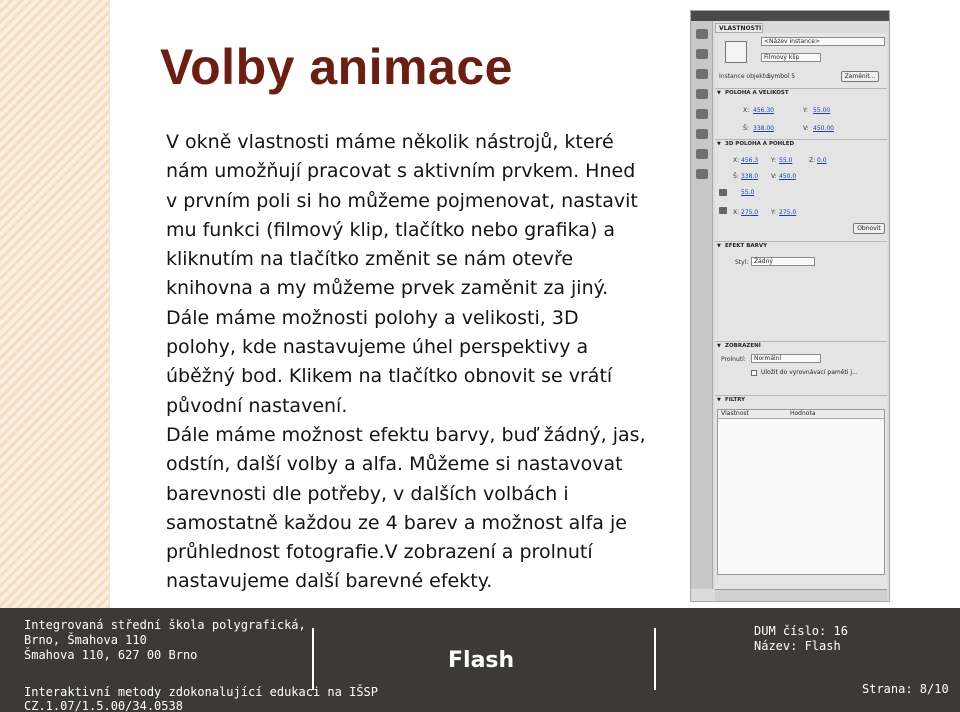 Image resolution: width=960 pixels, height=712 pixels. What do you see at coordinates (773, 212) in the screenshot?
I see `vy-label: Y:` at bounding box center [773, 212].